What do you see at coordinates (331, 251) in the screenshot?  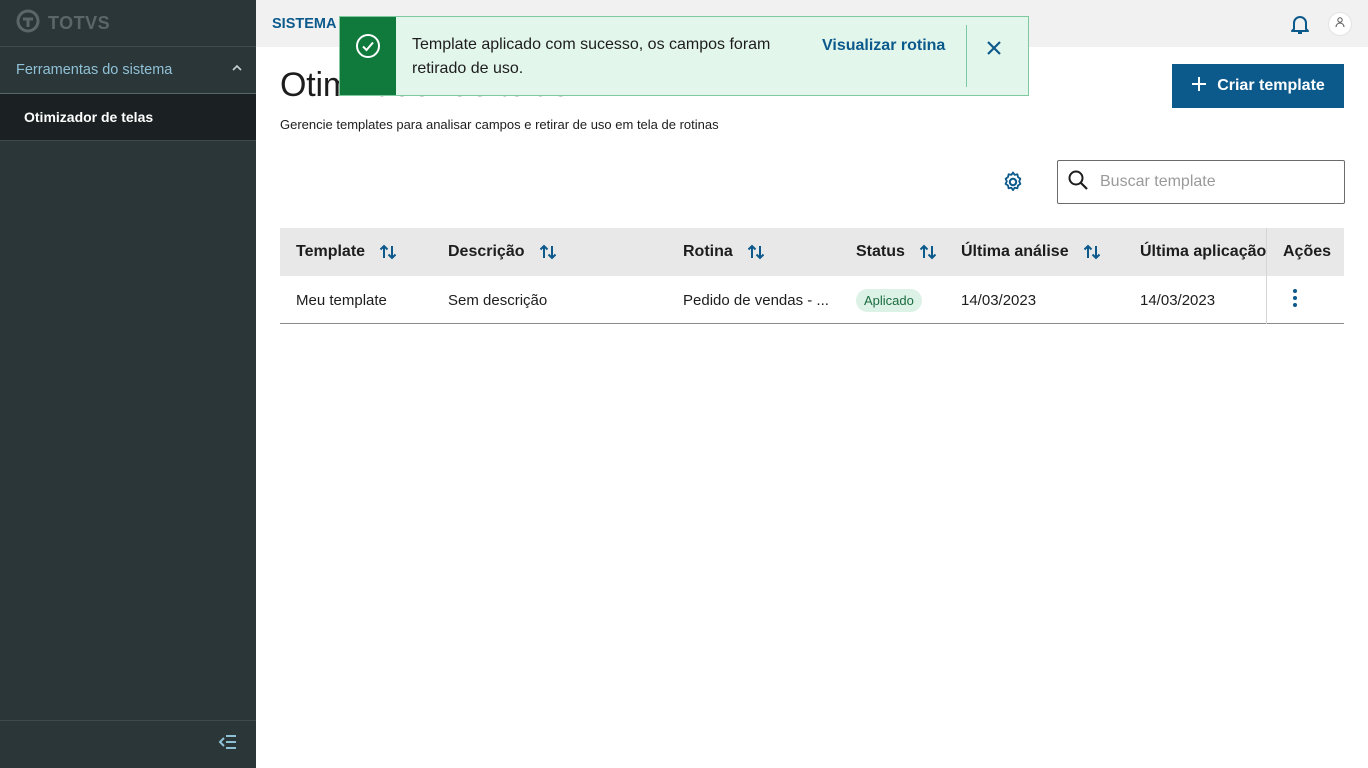 I see `col-label: Template` at bounding box center [331, 251].